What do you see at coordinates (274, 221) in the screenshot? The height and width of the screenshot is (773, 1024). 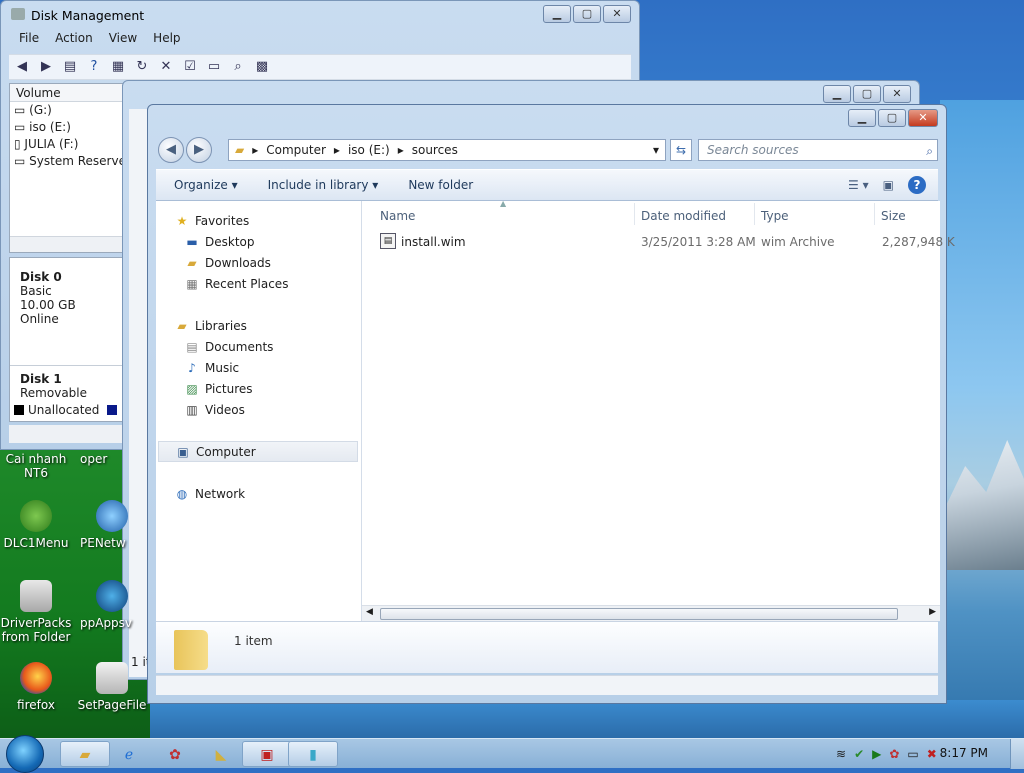 I see `nav-favorites: ★ Favorites` at bounding box center [274, 221].